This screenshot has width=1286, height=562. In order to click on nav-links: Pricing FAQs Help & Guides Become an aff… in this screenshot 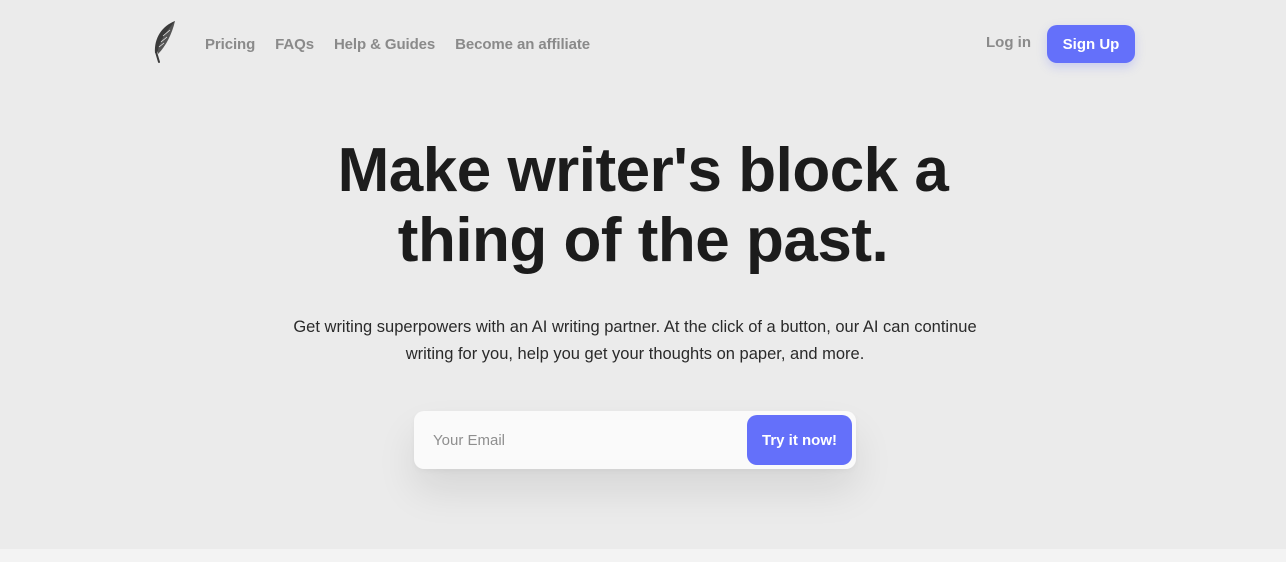, I will do `click(407, 44)`.